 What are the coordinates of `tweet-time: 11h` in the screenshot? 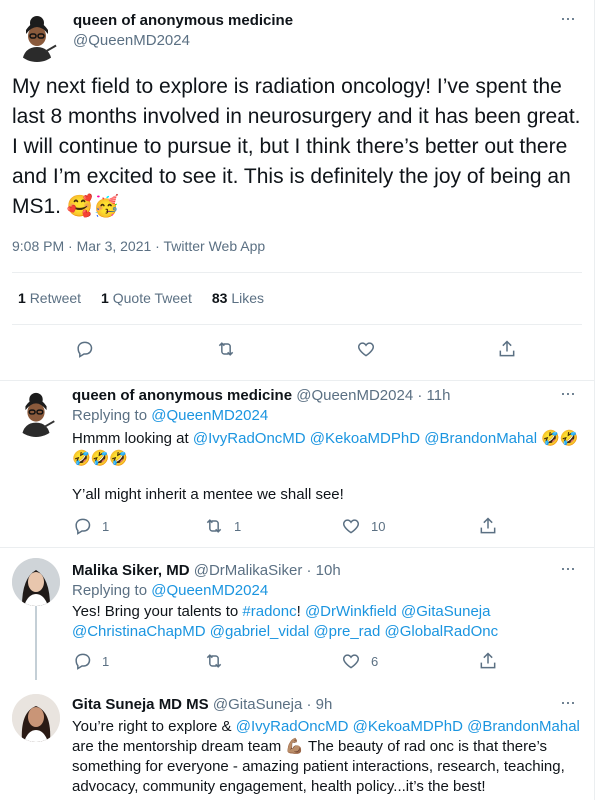 It's located at (439, 395).